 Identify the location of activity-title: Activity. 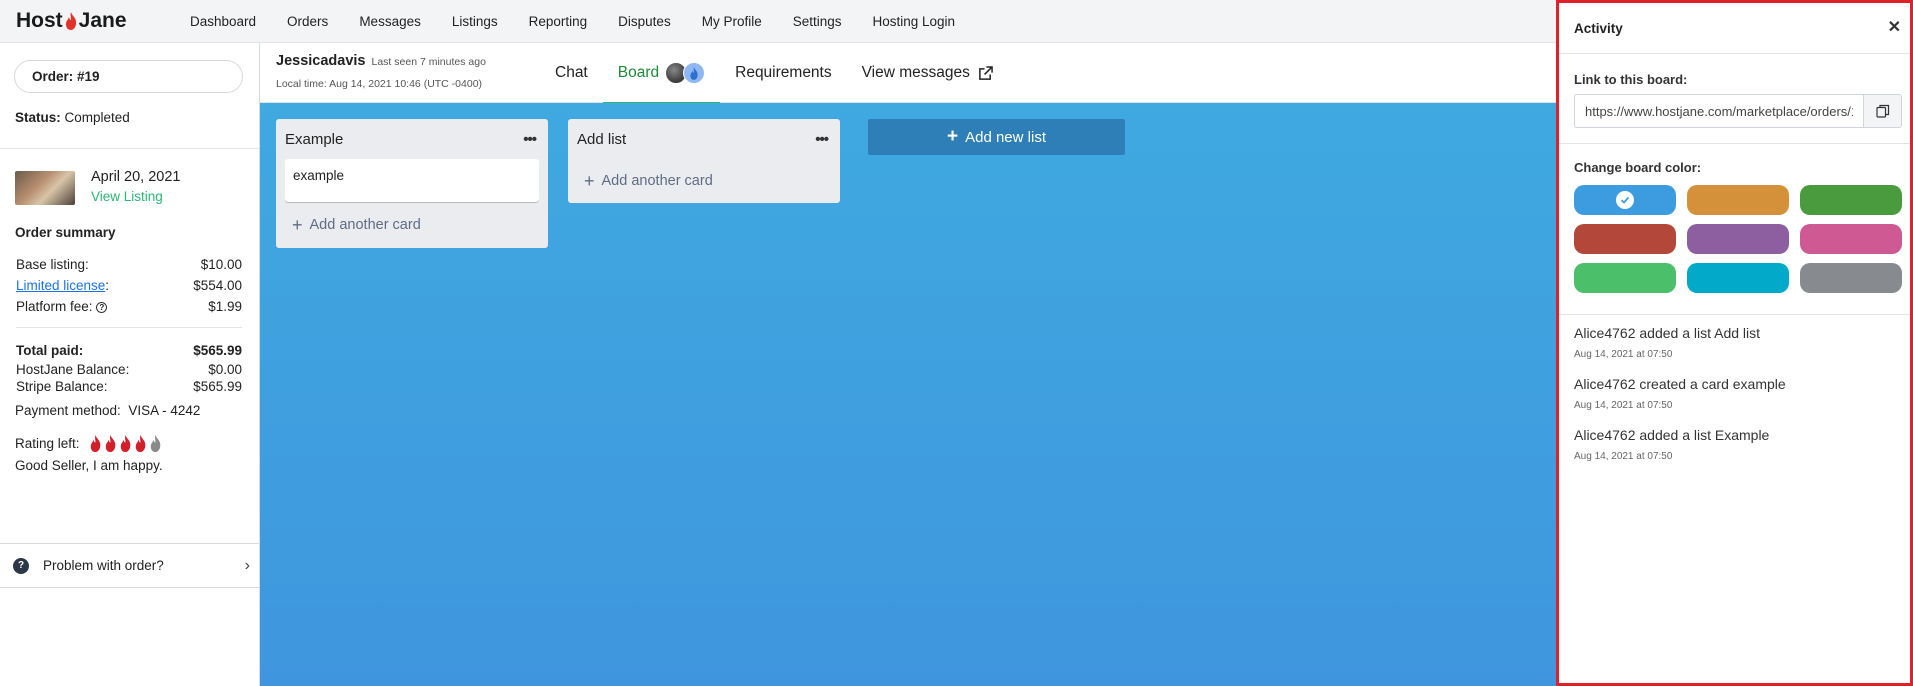
(1598, 28).